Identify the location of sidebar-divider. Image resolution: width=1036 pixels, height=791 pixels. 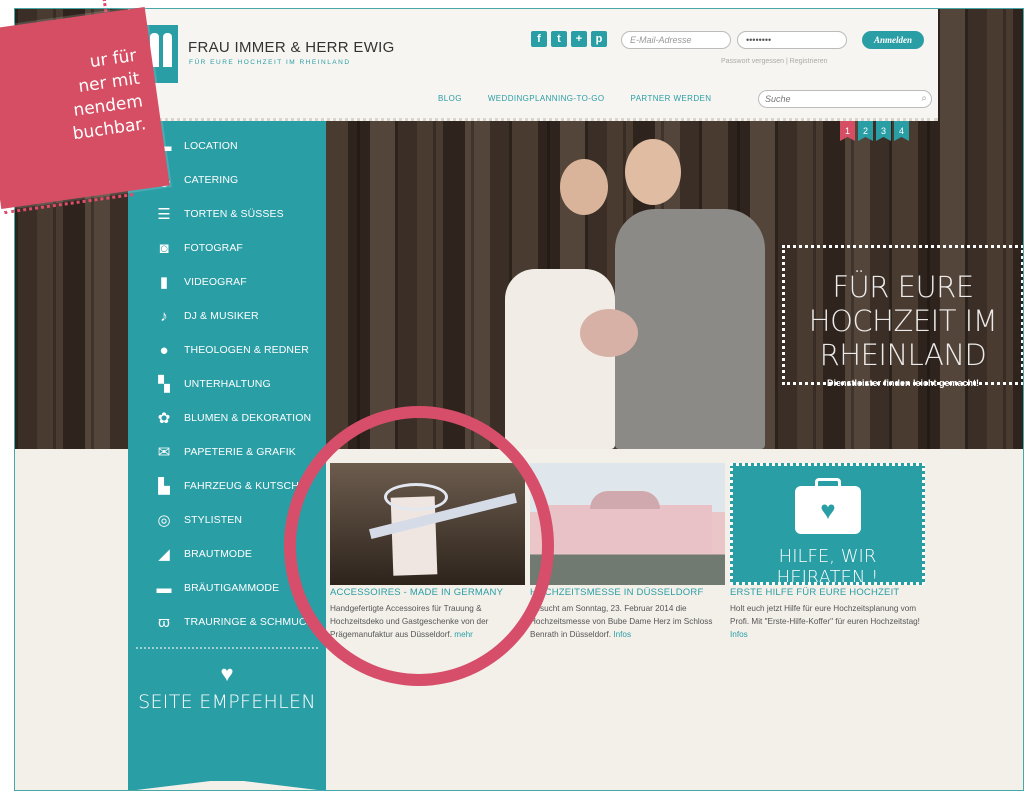
(227, 648).